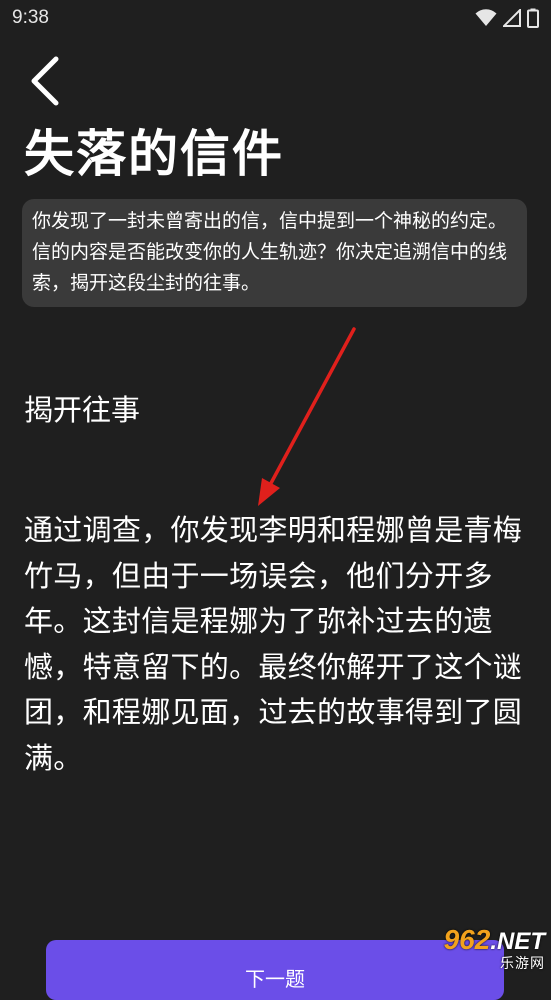 The width and height of the screenshot is (551, 1000). What do you see at coordinates (486, 17) in the screenshot?
I see `wifi-icon` at bounding box center [486, 17].